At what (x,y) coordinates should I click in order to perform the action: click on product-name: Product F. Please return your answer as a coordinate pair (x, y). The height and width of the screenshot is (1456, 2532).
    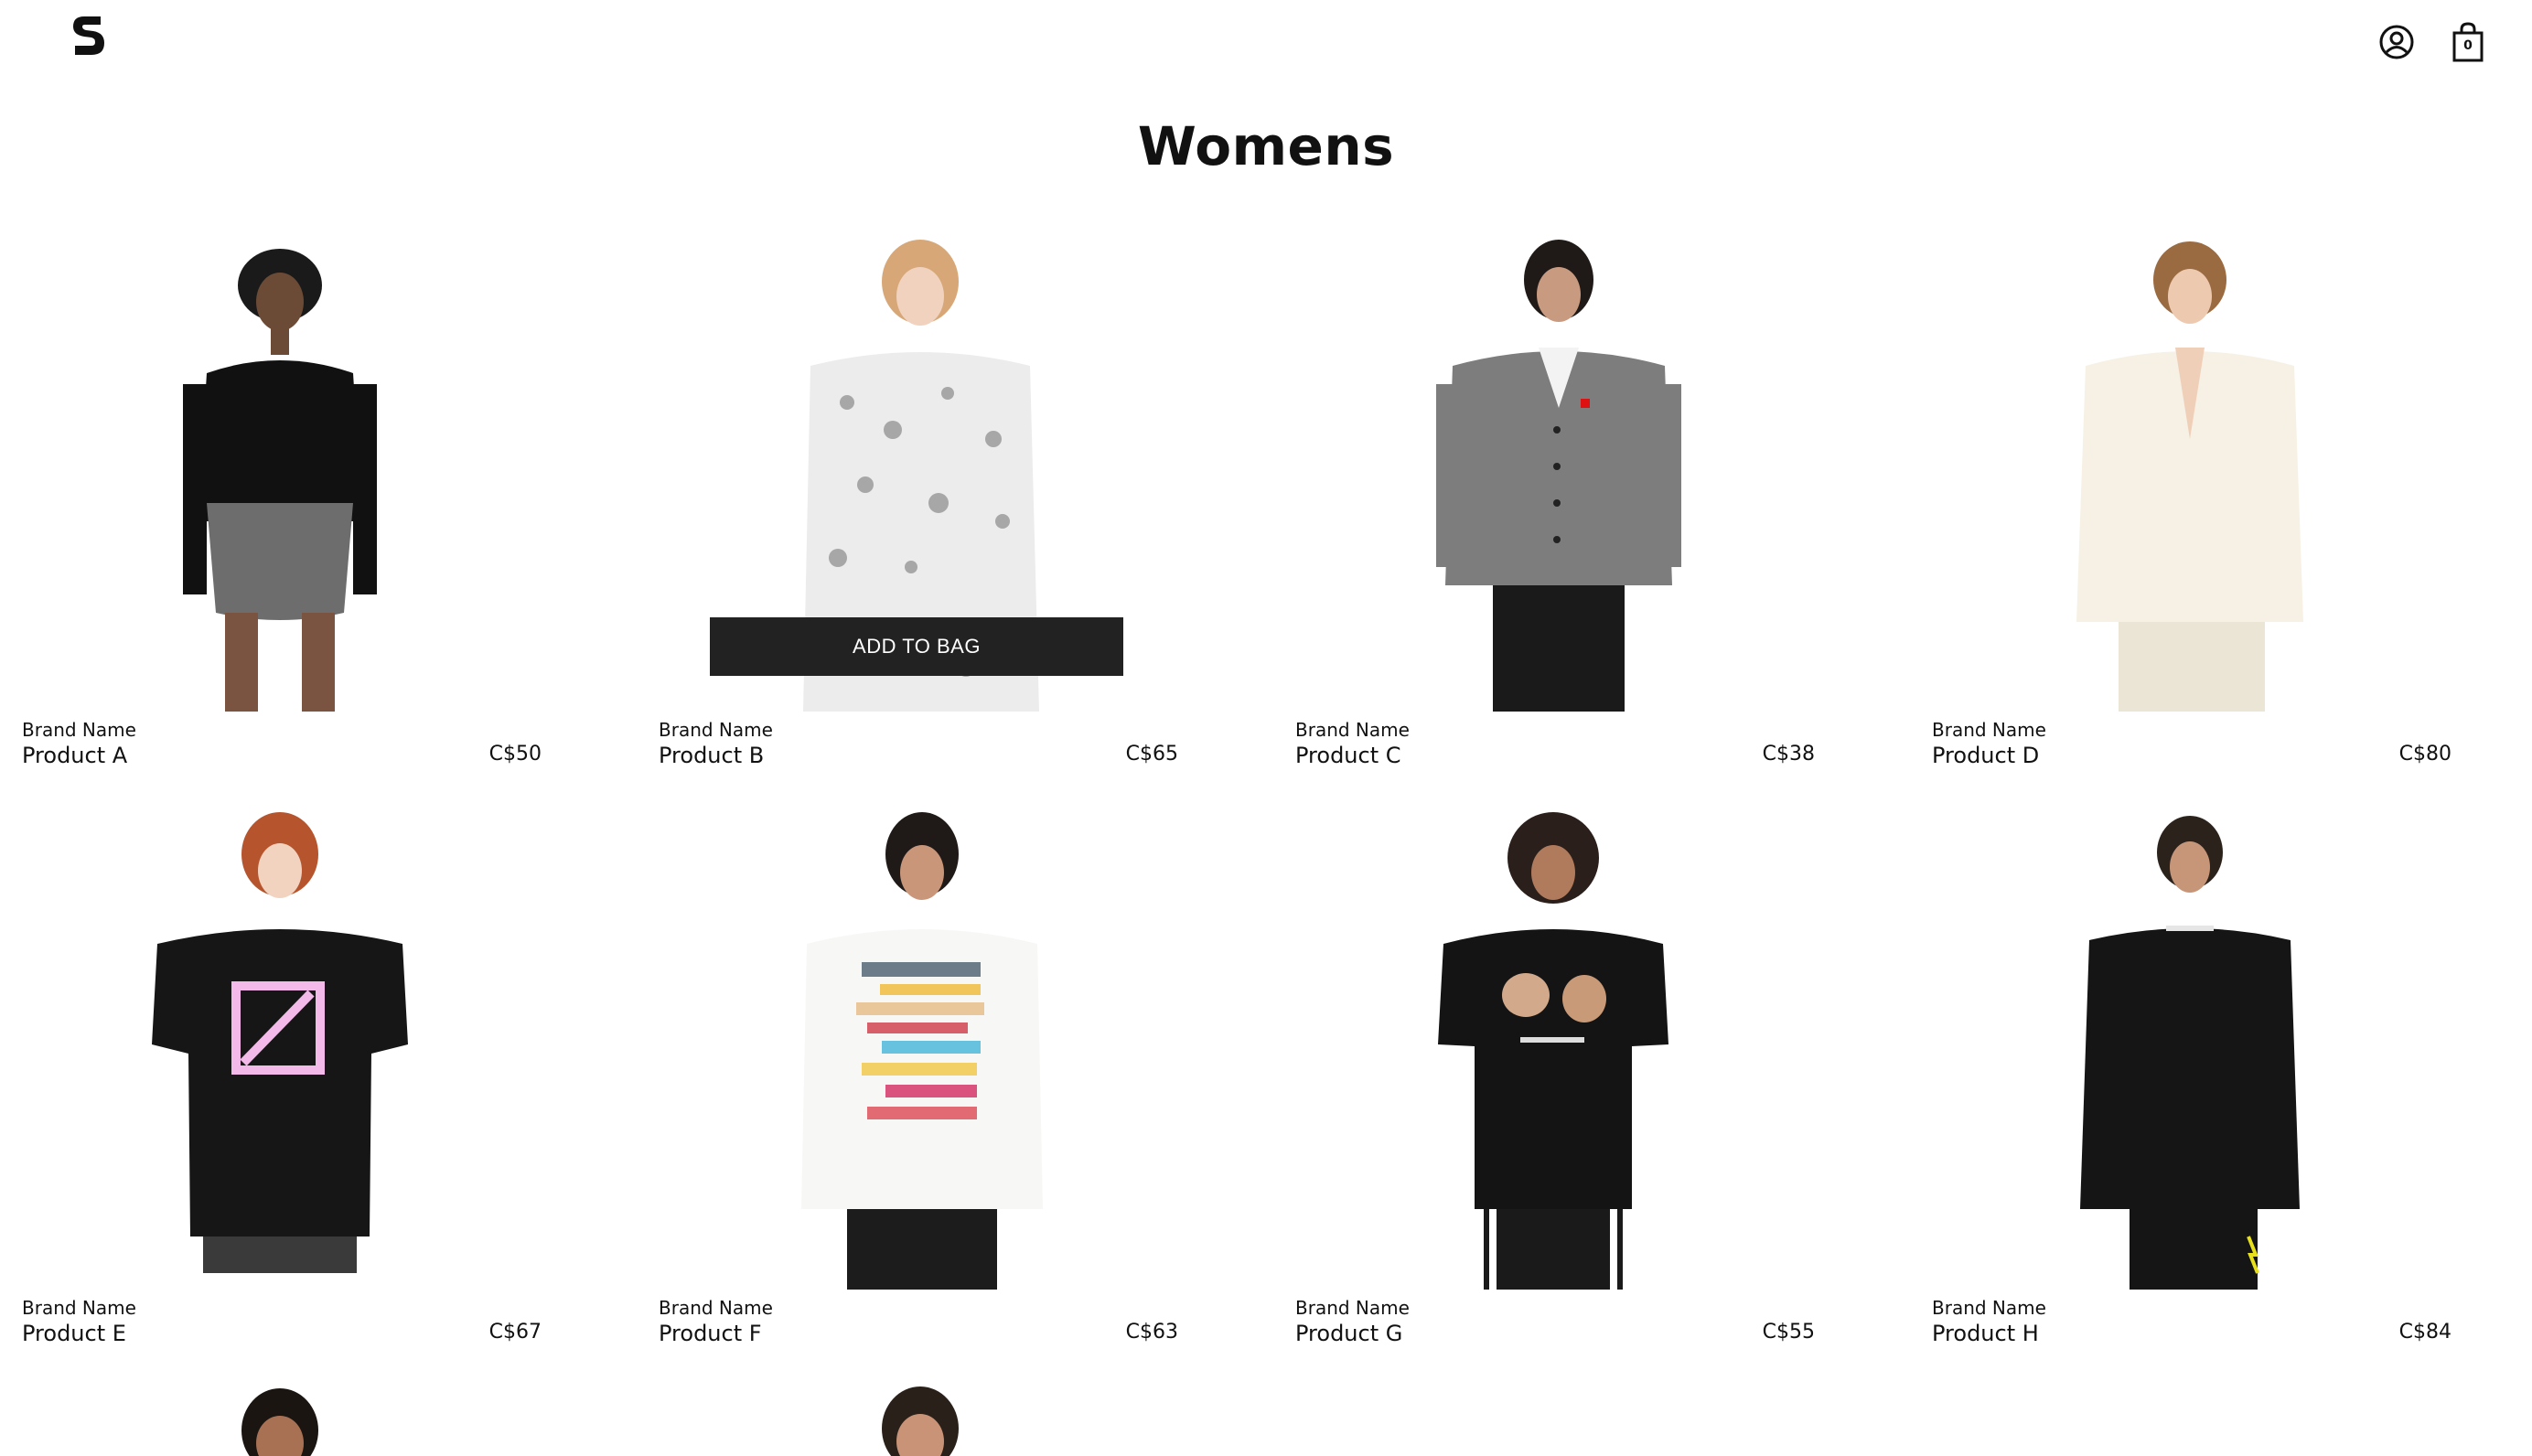
    Looking at the image, I should click on (710, 1333).